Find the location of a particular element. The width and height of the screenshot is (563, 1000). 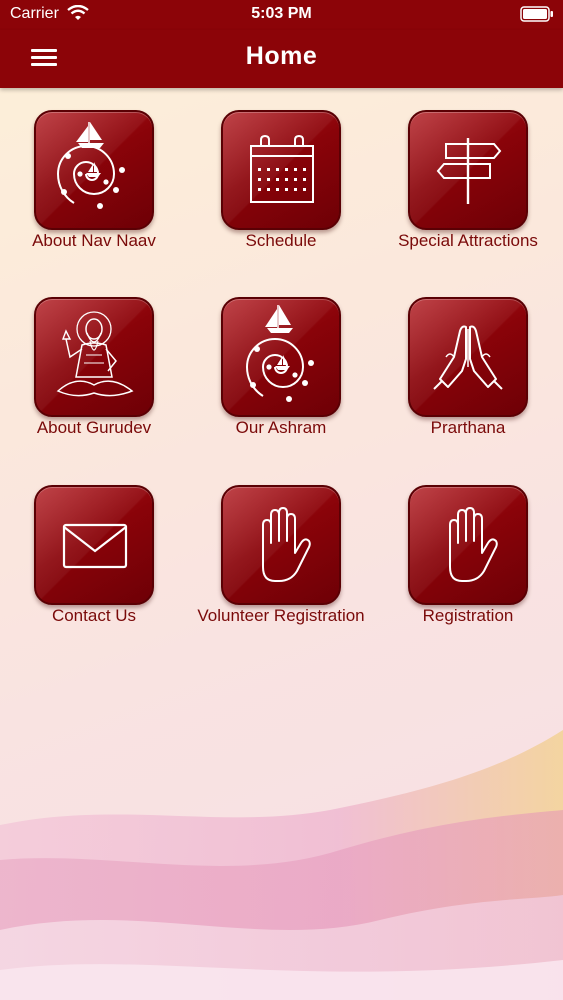

tile-about-gurudev: About Gurudev is located at coordinates (94, 372).